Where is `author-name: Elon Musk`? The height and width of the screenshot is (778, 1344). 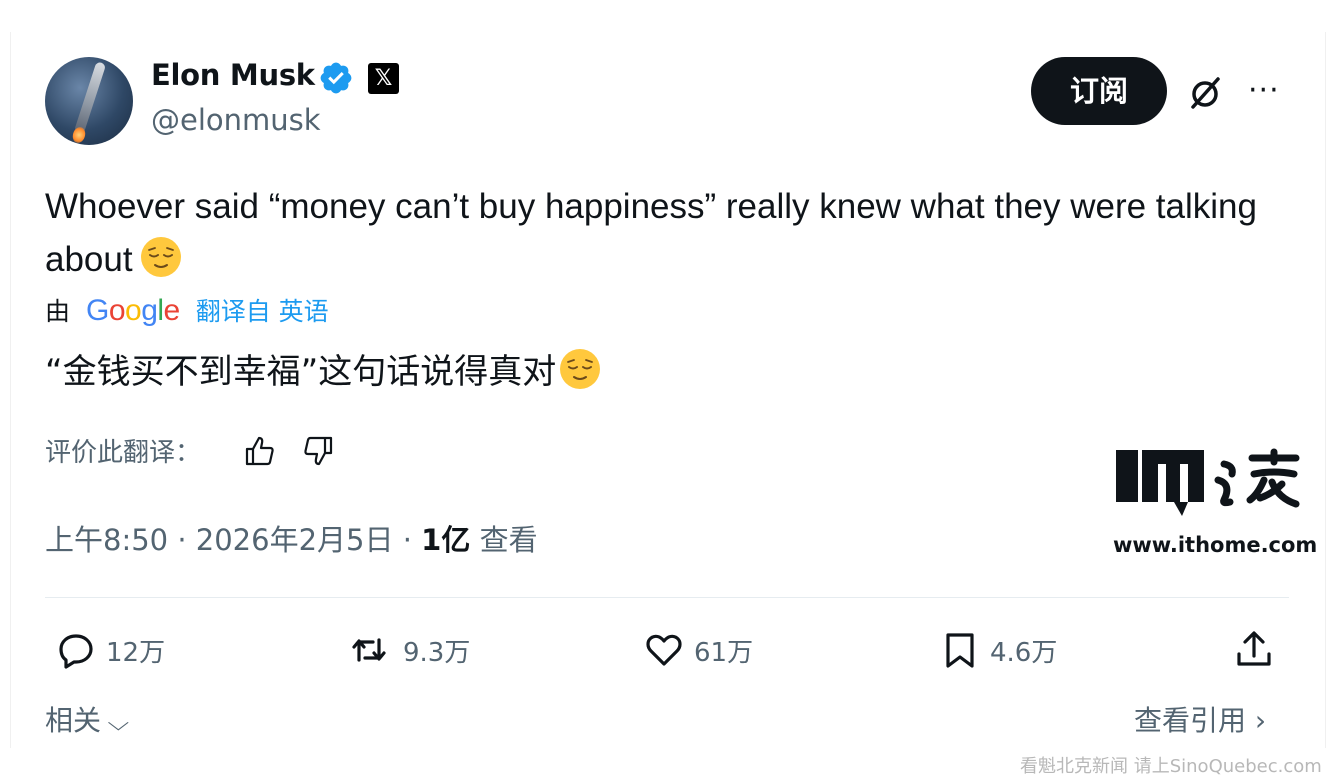 author-name: Elon Musk is located at coordinates (233, 75).